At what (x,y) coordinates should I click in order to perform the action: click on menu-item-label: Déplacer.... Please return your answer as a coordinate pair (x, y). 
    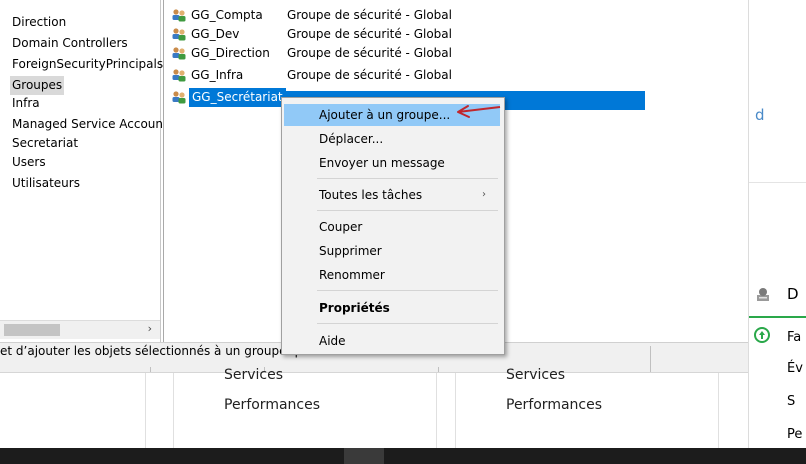
    Looking at the image, I should click on (351, 139).